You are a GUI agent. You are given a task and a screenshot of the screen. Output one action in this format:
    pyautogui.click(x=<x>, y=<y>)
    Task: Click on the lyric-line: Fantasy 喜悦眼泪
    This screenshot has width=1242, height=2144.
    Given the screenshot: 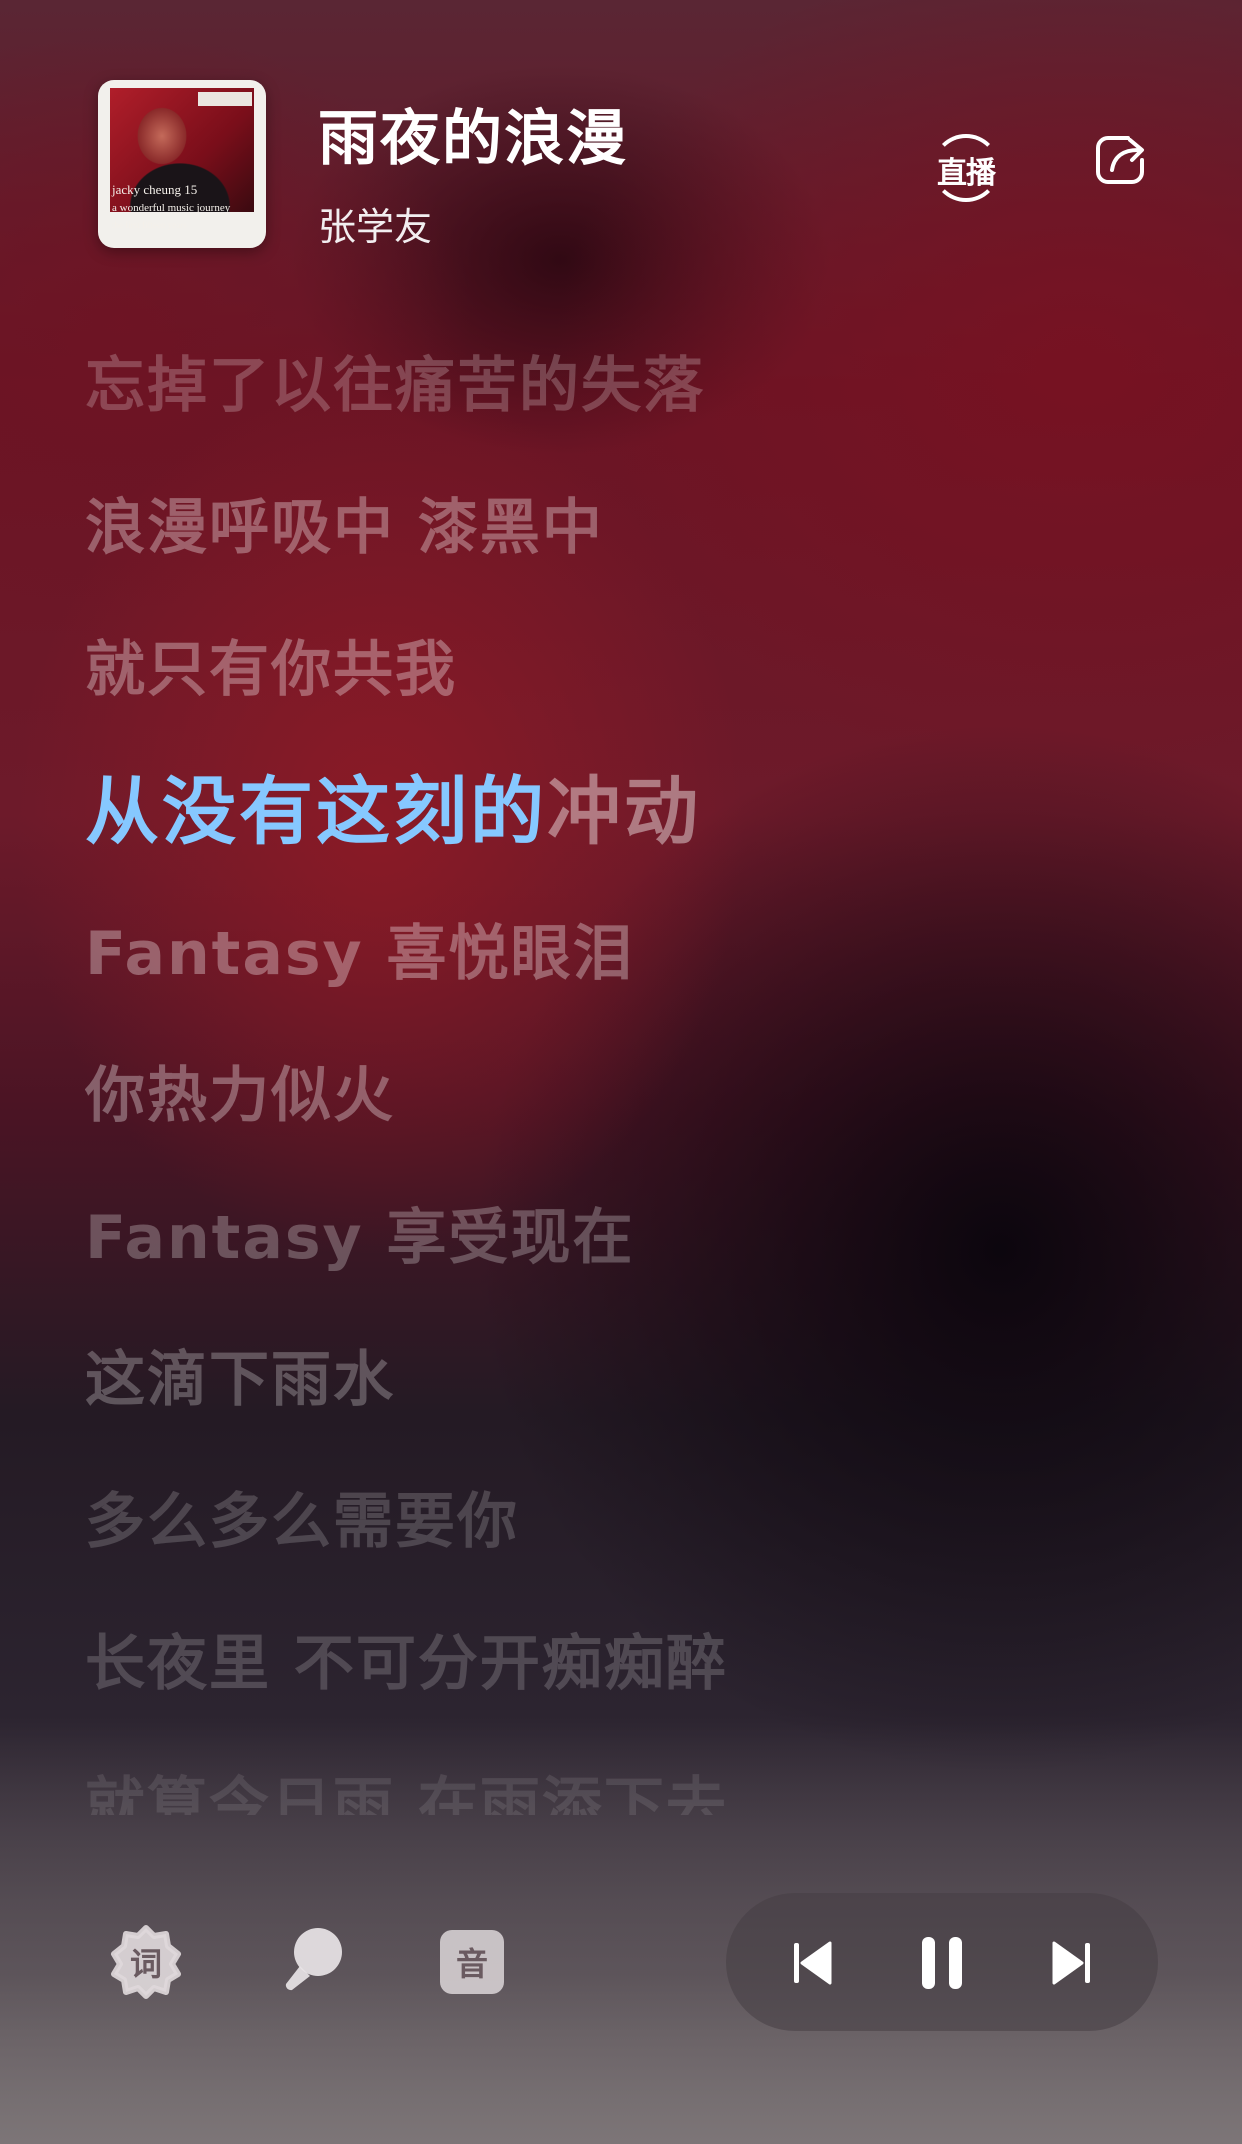 What is the action you would take?
    pyautogui.click(x=360, y=954)
    